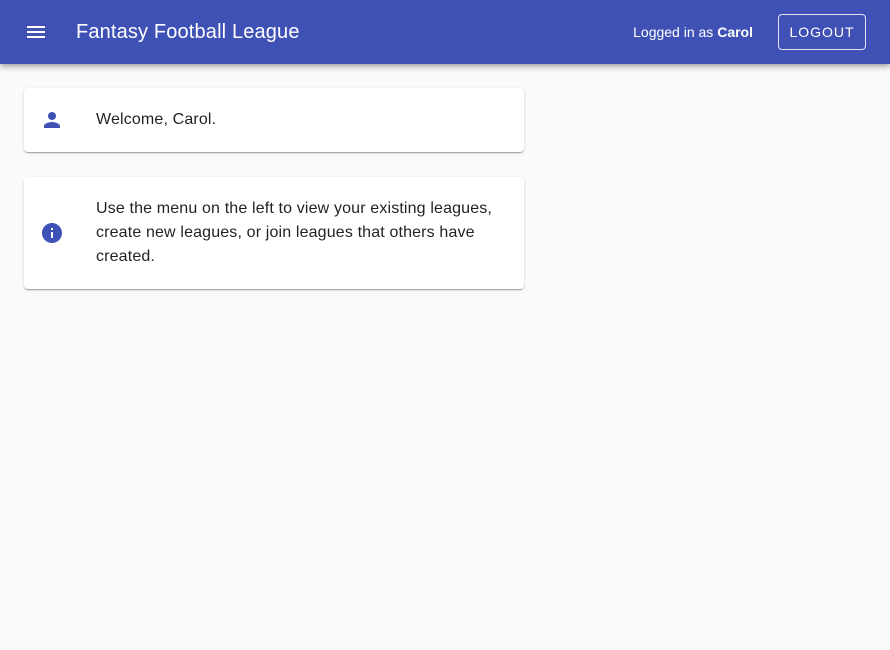 This screenshot has height=650, width=890. What do you see at coordinates (274, 120) in the screenshot?
I see `welcome-card: Welcome, Carol.` at bounding box center [274, 120].